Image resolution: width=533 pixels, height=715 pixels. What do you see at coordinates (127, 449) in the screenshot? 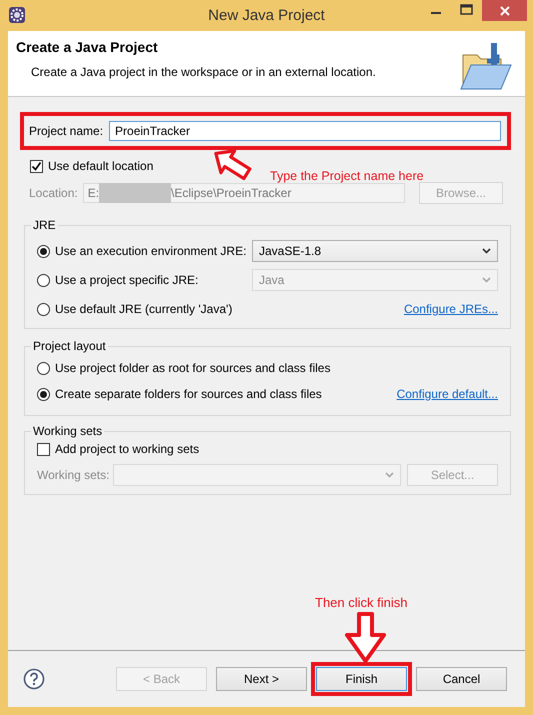
I see `checkbox-label: Add project to working sets` at bounding box center [127, 449].